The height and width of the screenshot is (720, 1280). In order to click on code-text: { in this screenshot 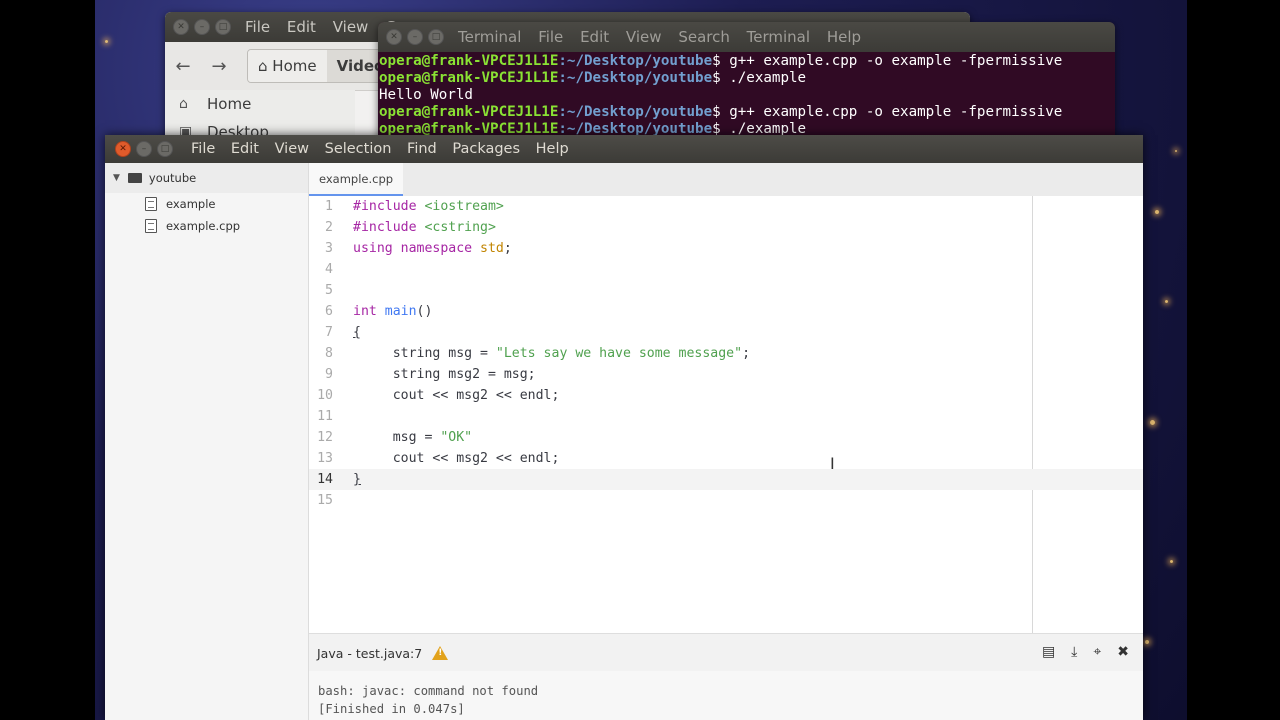, I will do `click(357, 332)`.